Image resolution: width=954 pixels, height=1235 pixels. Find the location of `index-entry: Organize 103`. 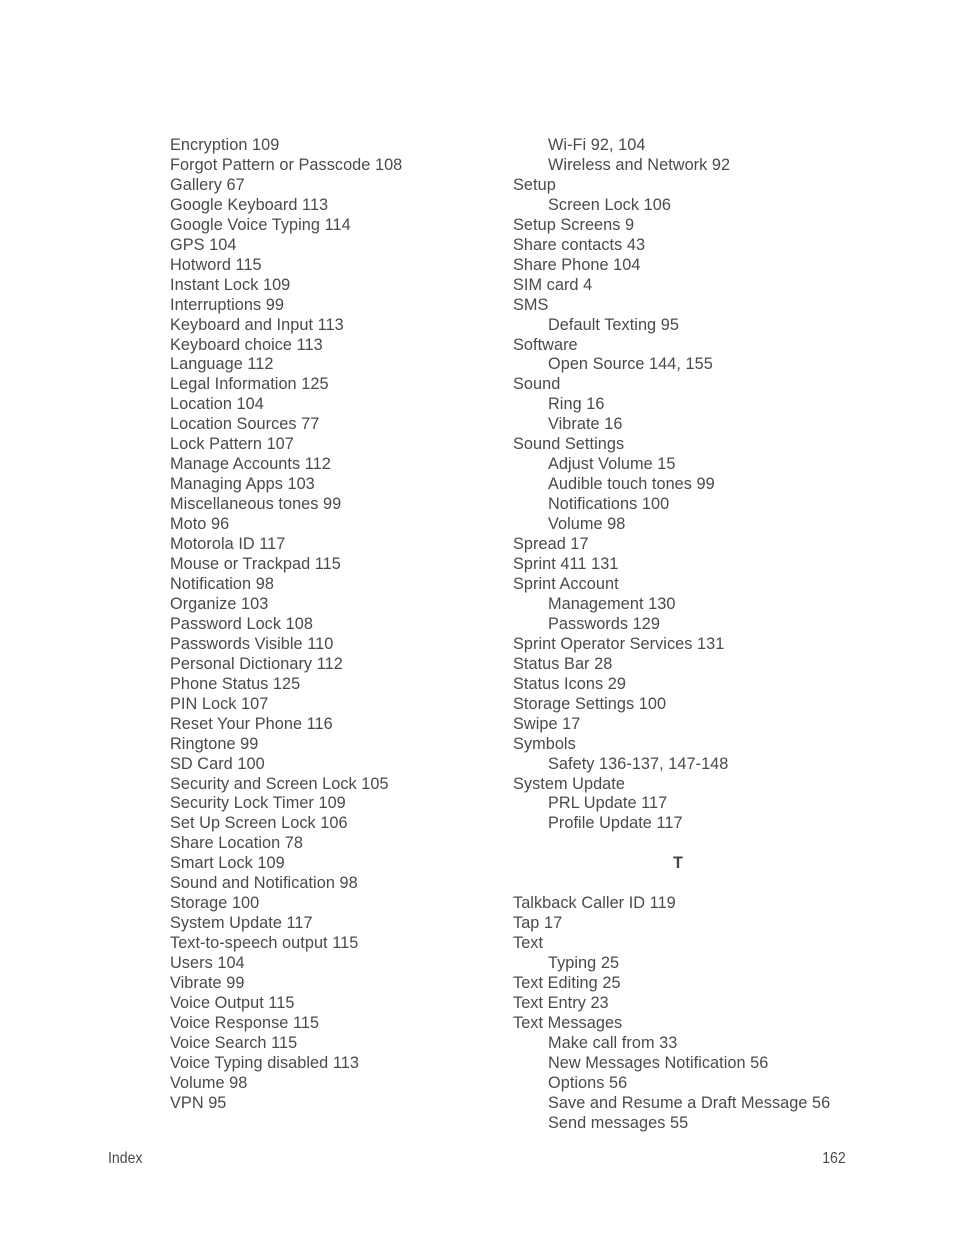

index-entry: Organize 103 is located at coordinates (335, 605).